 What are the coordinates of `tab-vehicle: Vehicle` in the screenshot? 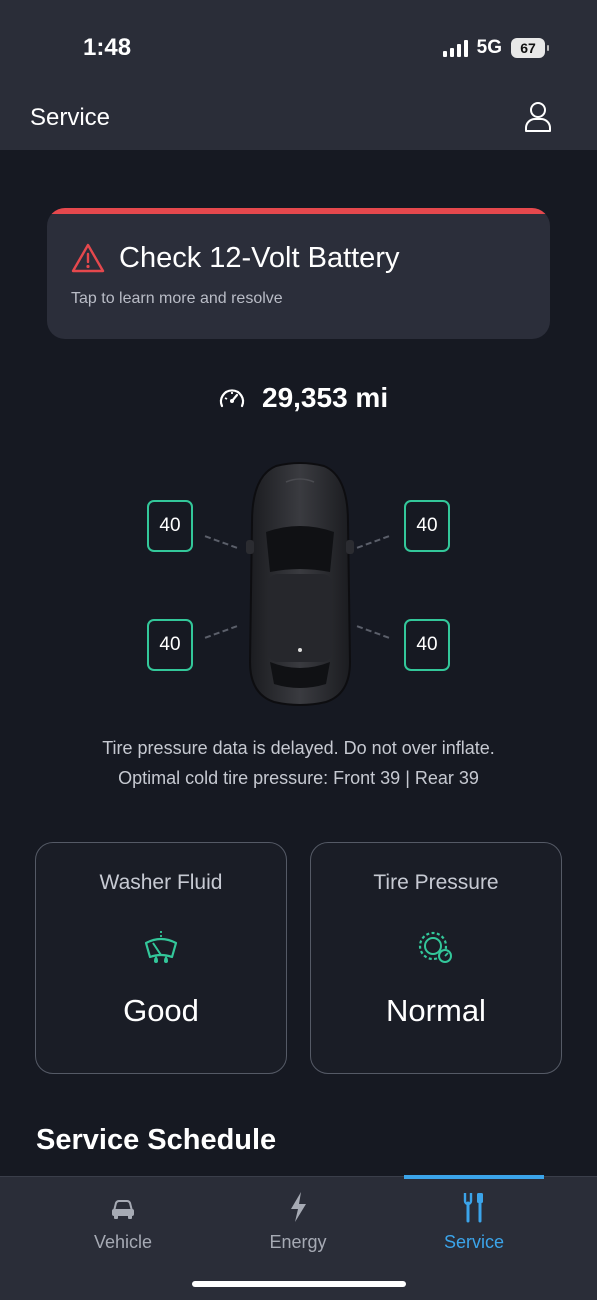 It's located at (123, 1222).